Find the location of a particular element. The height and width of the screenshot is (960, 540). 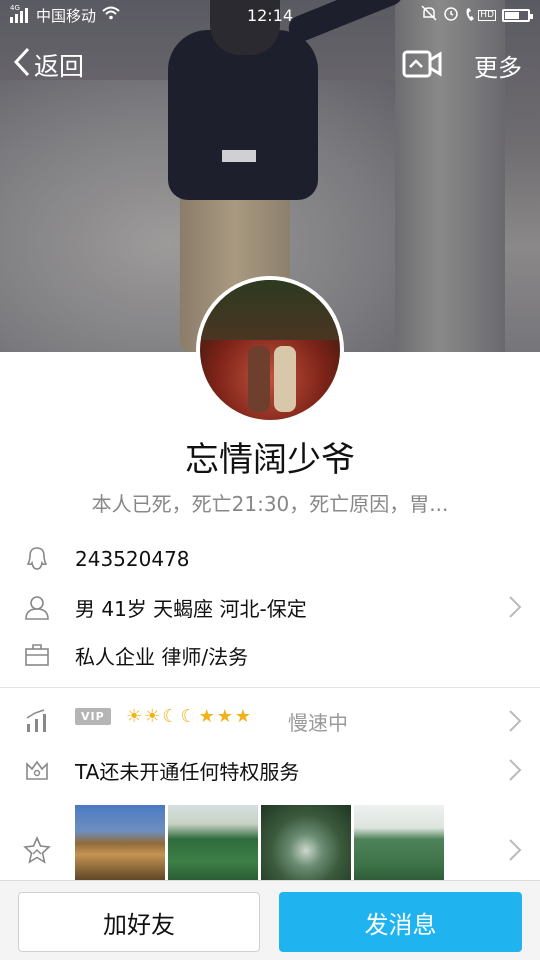

star-icon is located at coordinates (37, 850).